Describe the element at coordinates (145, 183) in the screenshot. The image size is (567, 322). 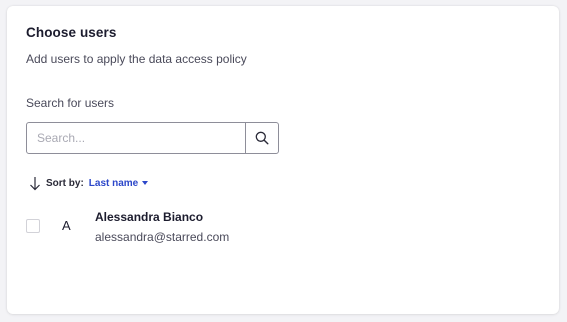
I see `caret-down-icon` at that location.